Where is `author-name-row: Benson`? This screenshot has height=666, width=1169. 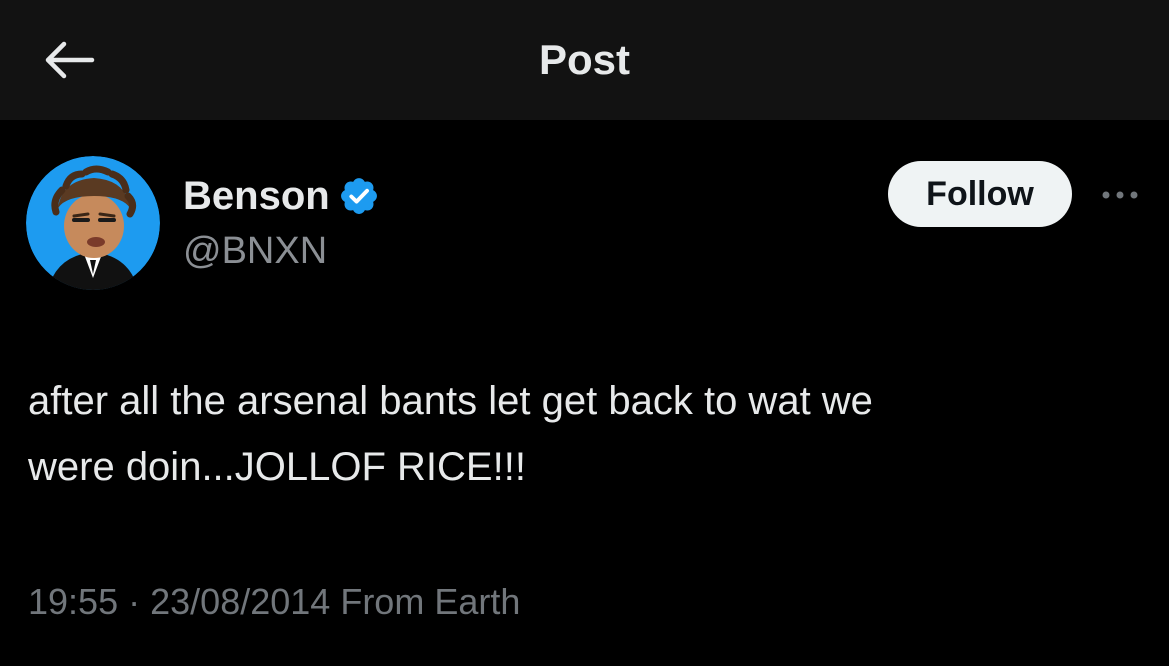 author-name-row: Benson is located at coordinates (281, 196).